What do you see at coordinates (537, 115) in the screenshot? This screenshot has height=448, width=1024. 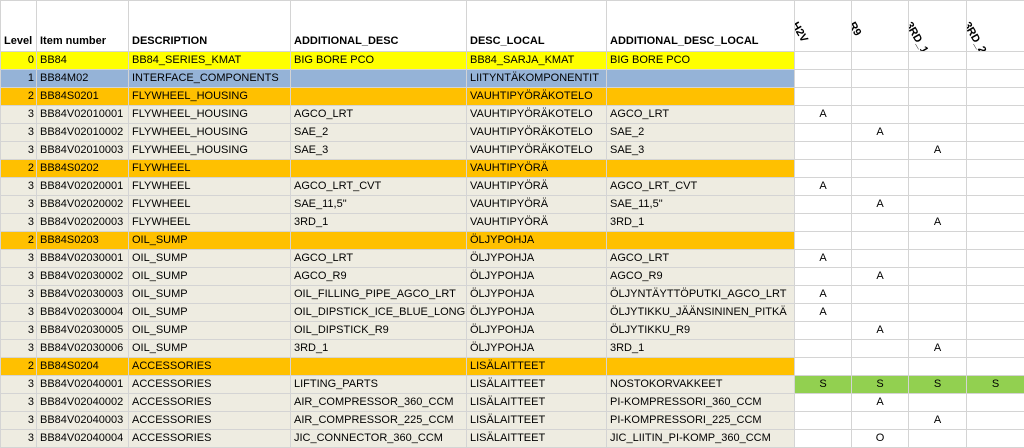 I see `desc-local-cell: VAUHTIPYÖRÄKOTELO` at bounding box center [537, 115].